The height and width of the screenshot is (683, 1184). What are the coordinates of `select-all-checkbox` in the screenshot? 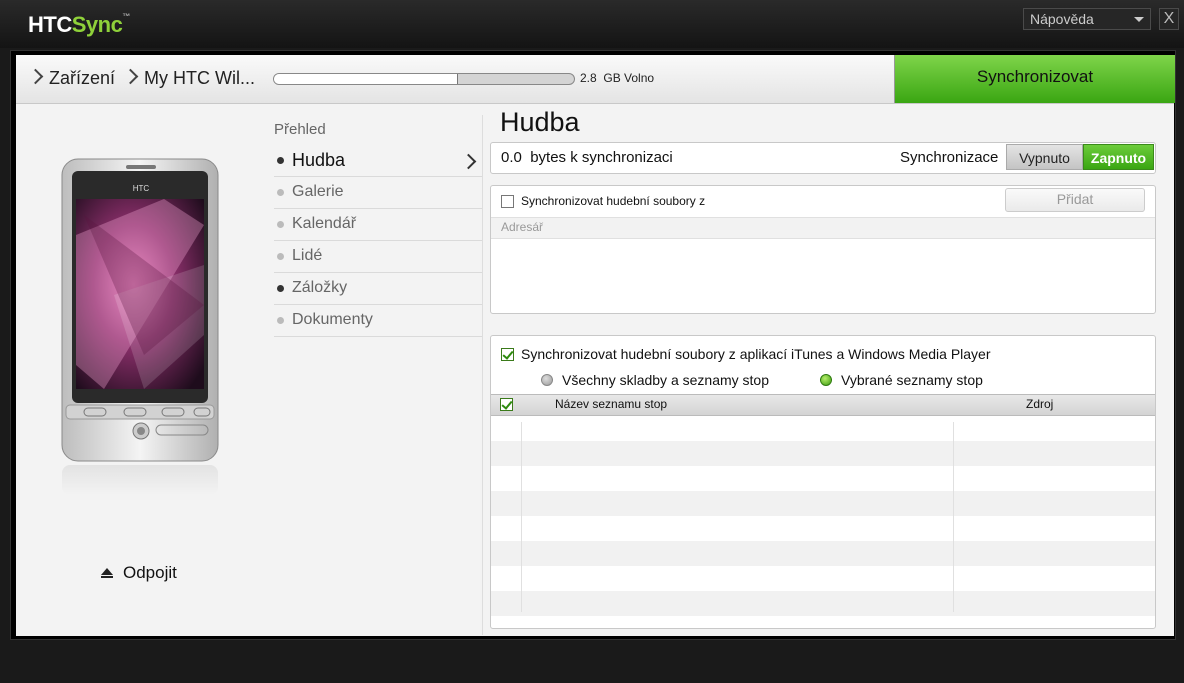 It's located at (506, 404).